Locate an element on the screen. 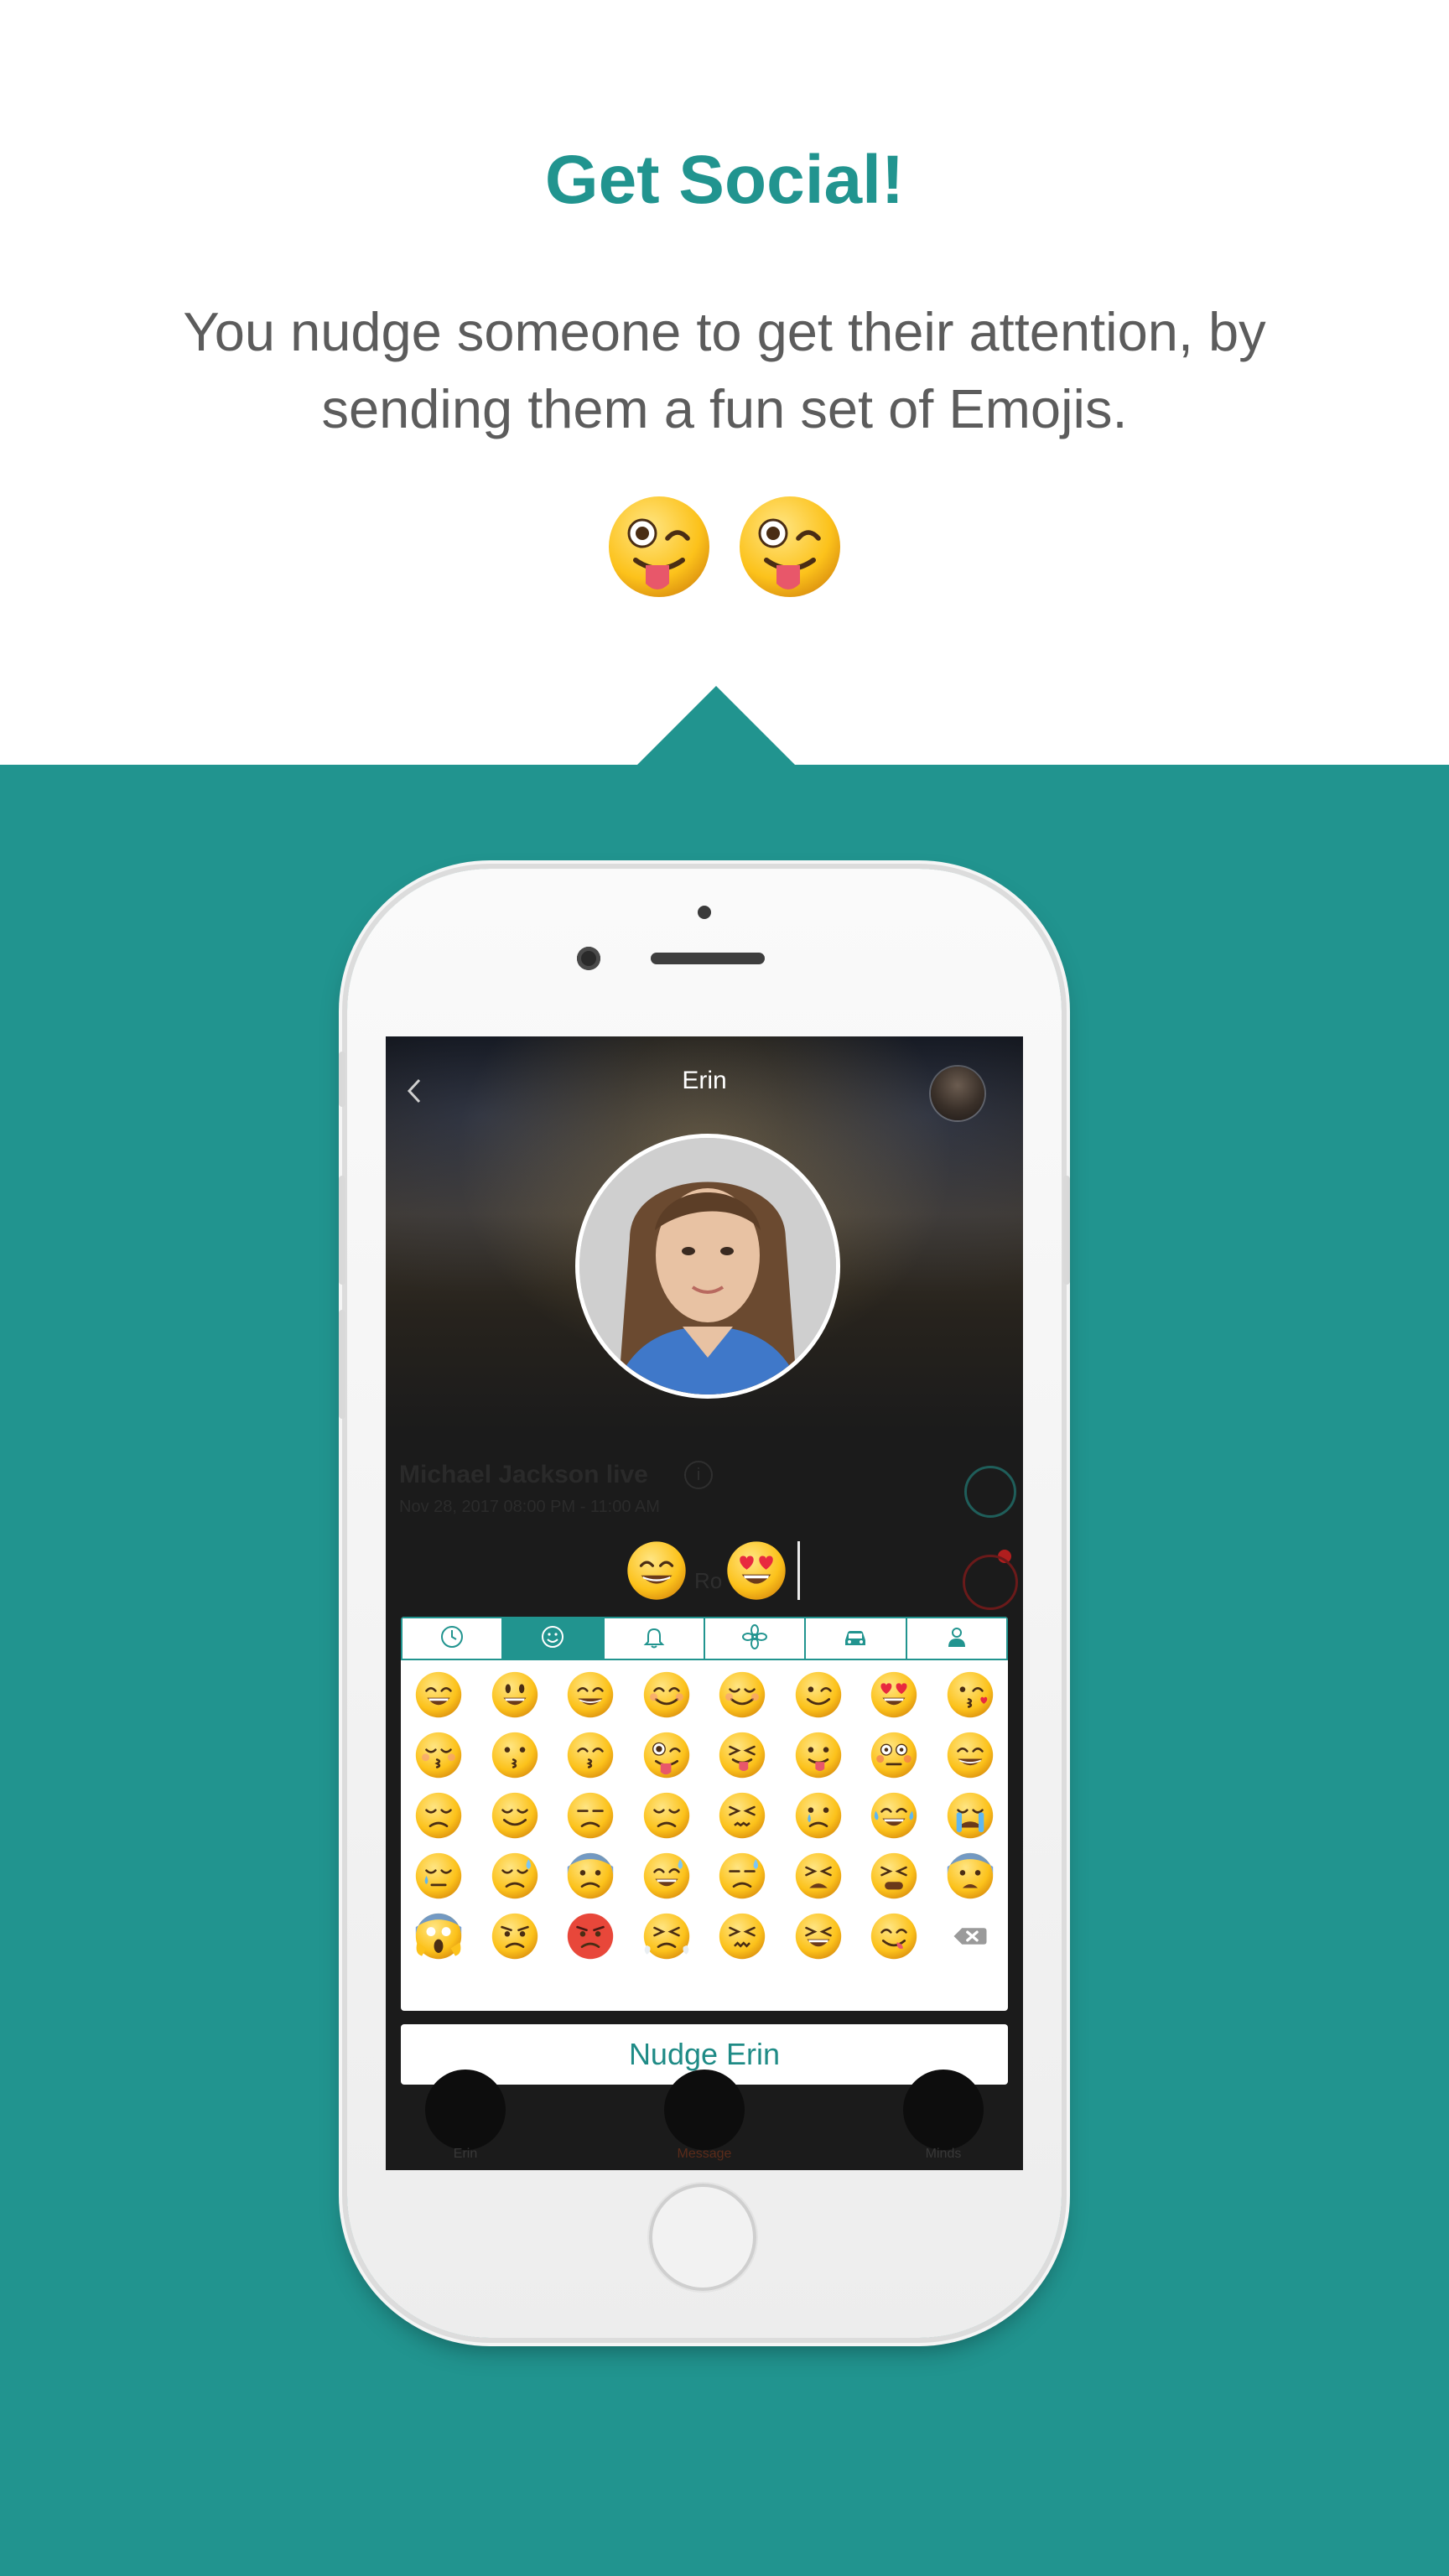 Image resolution: width=1449 pixels, height=2576 pixels. nav-item-minds: Minds is located at coordinates (943, 2120).